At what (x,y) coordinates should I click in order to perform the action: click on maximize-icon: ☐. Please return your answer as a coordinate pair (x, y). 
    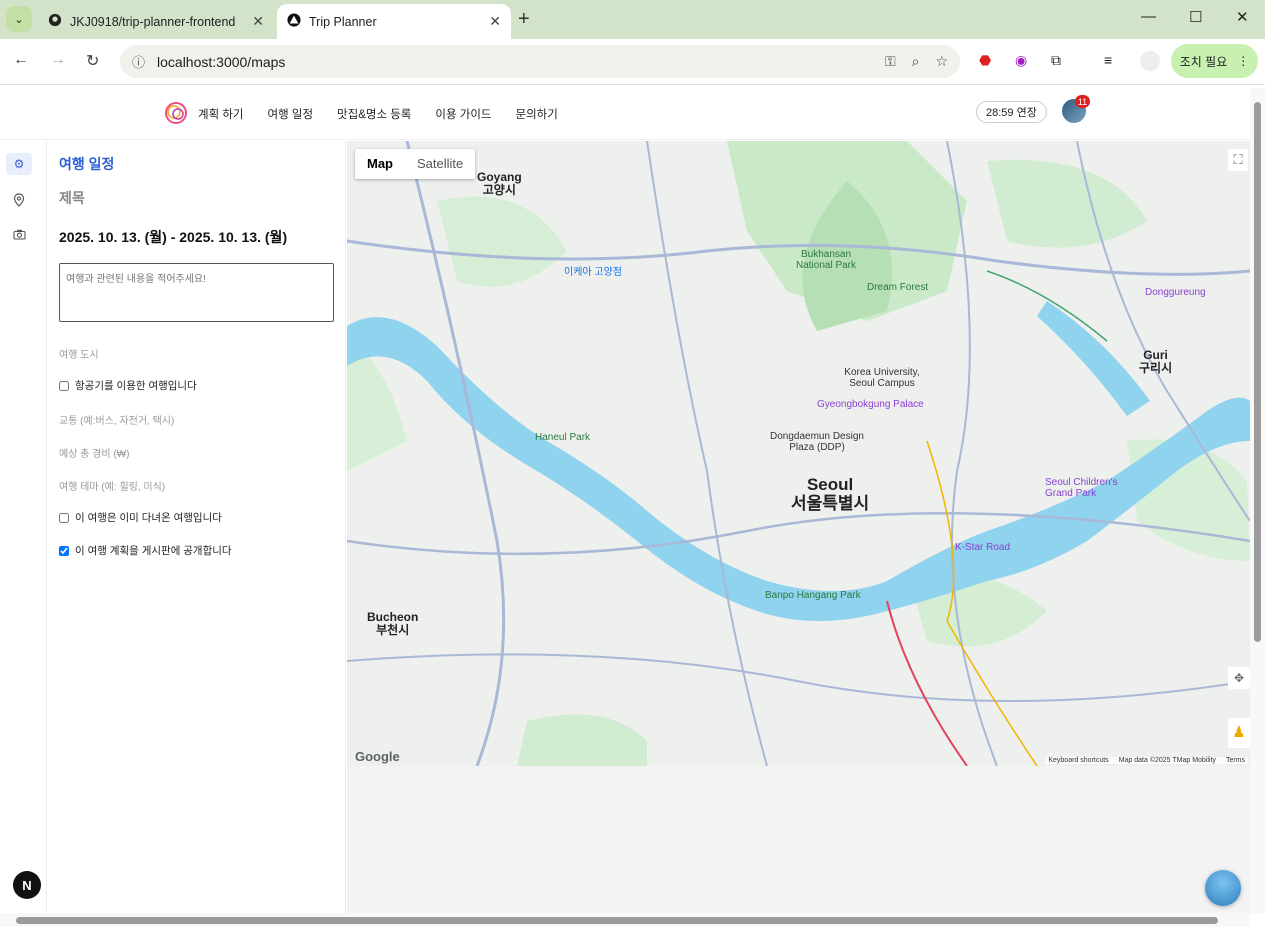
    Looking at the image, I should click on (1195, 17).